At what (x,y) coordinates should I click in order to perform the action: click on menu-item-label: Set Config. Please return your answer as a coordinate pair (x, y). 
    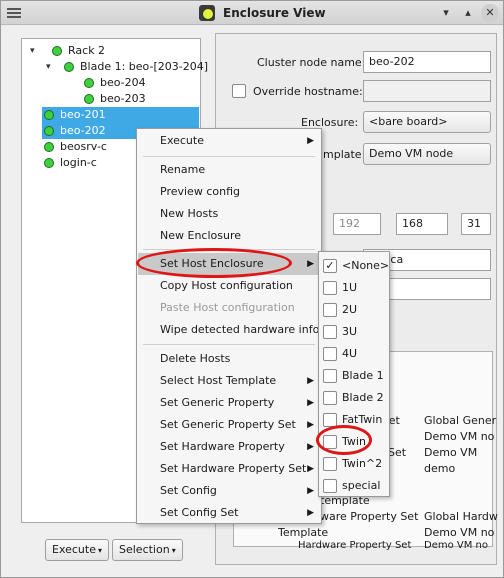
    Looking at the image, I should click on (188, 490).